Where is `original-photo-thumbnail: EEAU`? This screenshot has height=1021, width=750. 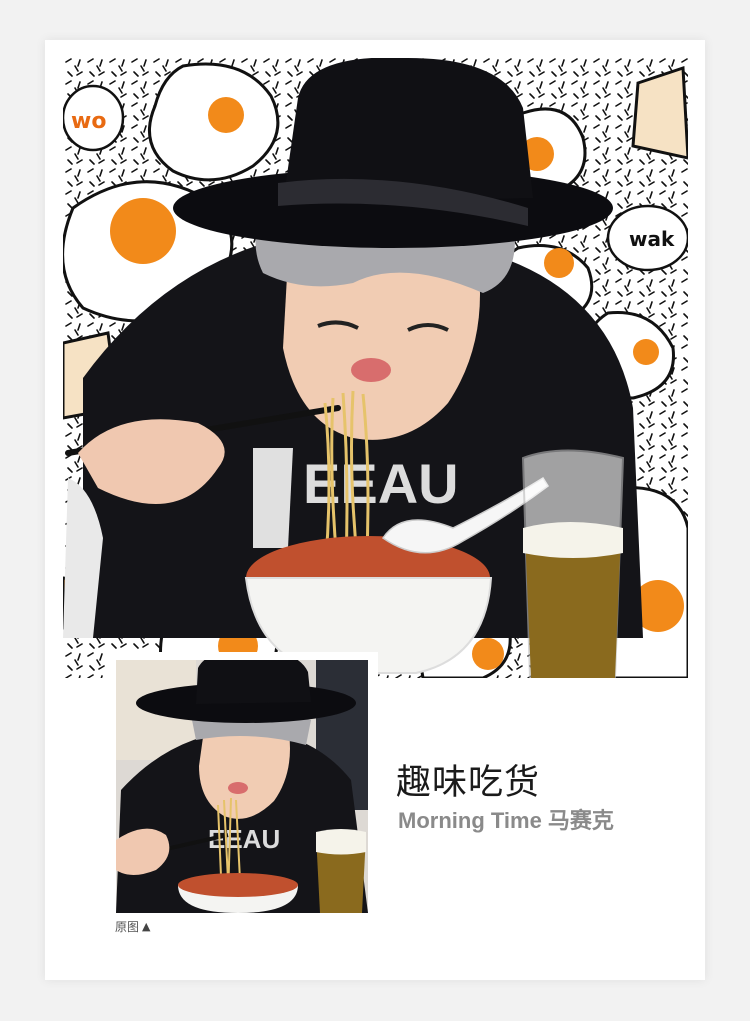
original-photo-thumbnail: EEAU is located at coordinates (242, 786).